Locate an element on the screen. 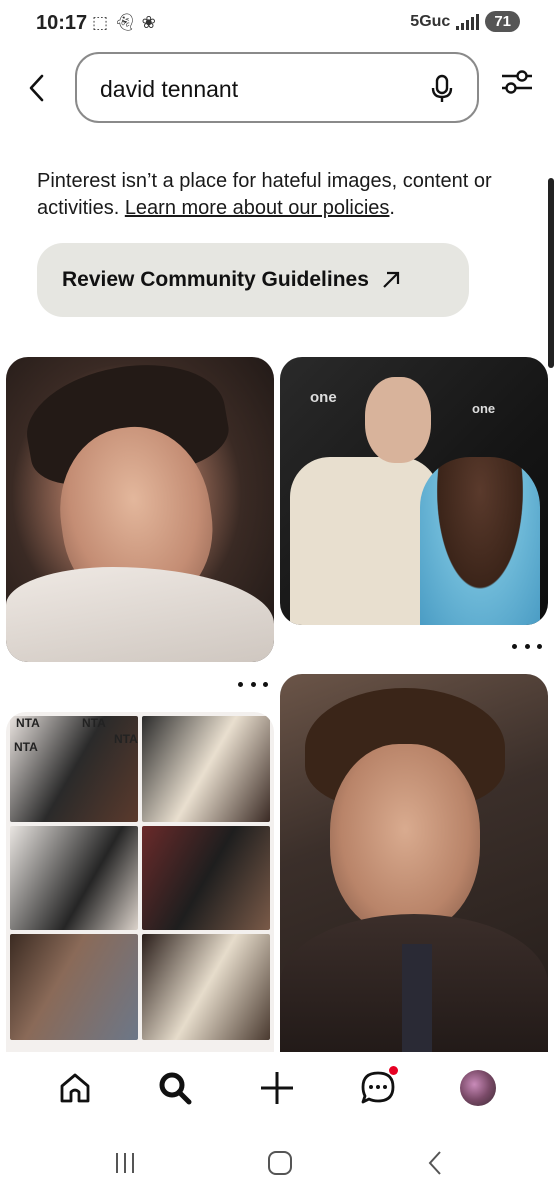 Image resolution: width=554 pixels, height=1200 pixels. battery-indicator: 71 is located at coordinates (502, 21).